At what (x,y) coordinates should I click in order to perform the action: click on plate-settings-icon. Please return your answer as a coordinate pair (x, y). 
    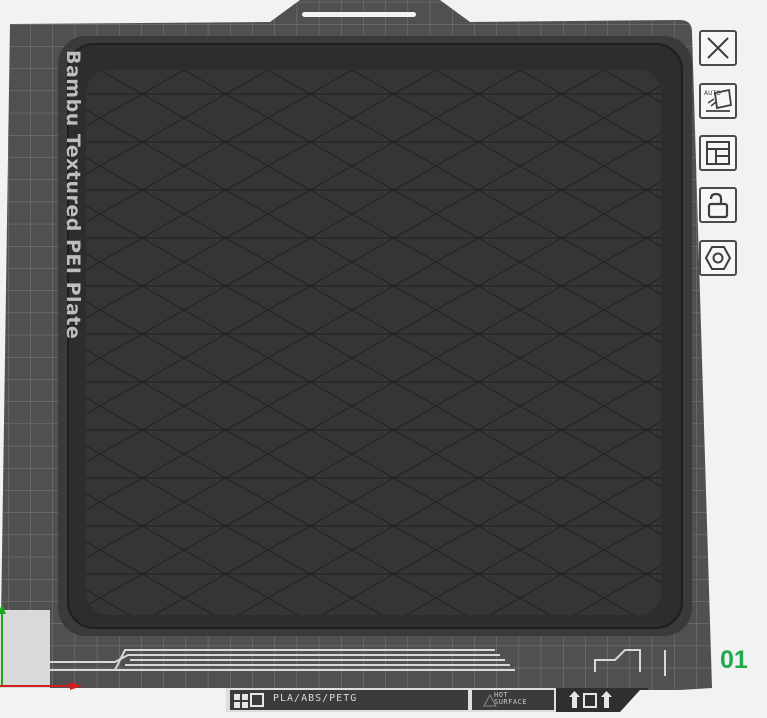
    Looking at the image, I should click on (718, 258).